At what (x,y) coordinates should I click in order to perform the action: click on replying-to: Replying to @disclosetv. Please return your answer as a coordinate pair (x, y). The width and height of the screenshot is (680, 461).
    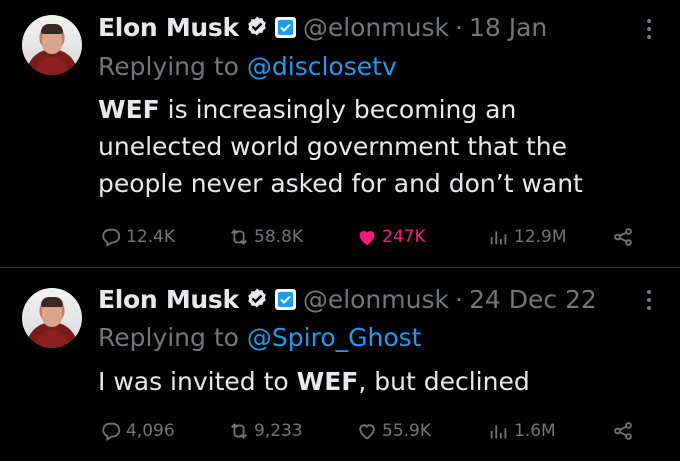
    Looking at the image, I should click on (247, 66).